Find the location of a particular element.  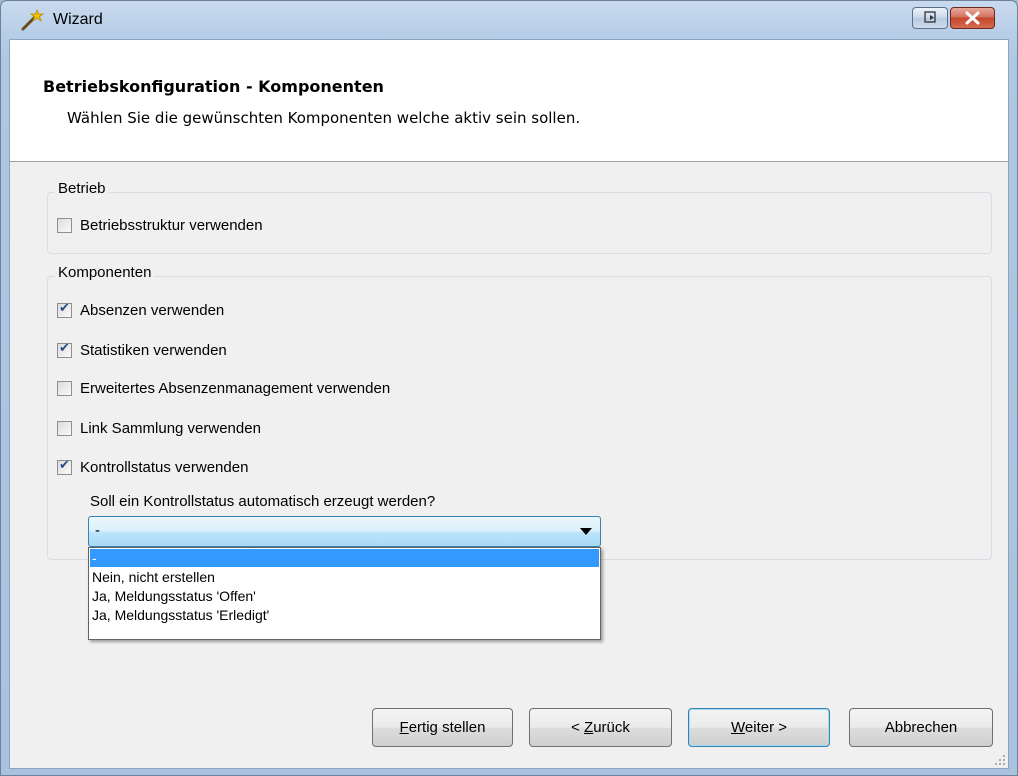

checkbox-label: Erweitertes Absenzenmanagement verwenden is located at coordinates (235, 388).